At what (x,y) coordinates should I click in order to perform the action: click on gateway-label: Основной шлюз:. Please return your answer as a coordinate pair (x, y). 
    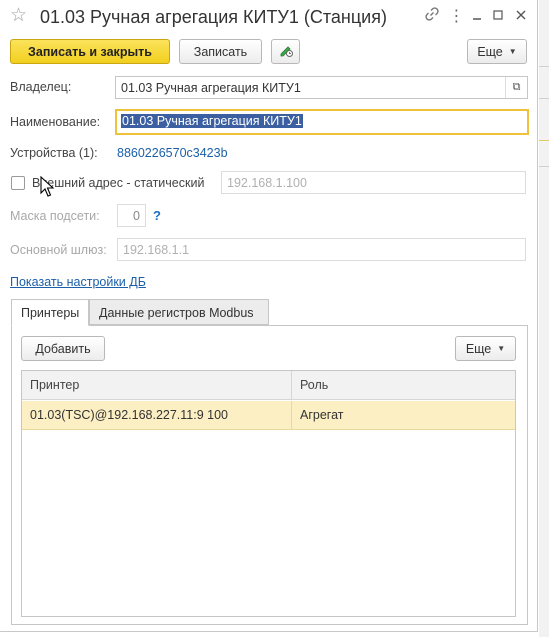
    Looking at the image, I should click on (58, 250).